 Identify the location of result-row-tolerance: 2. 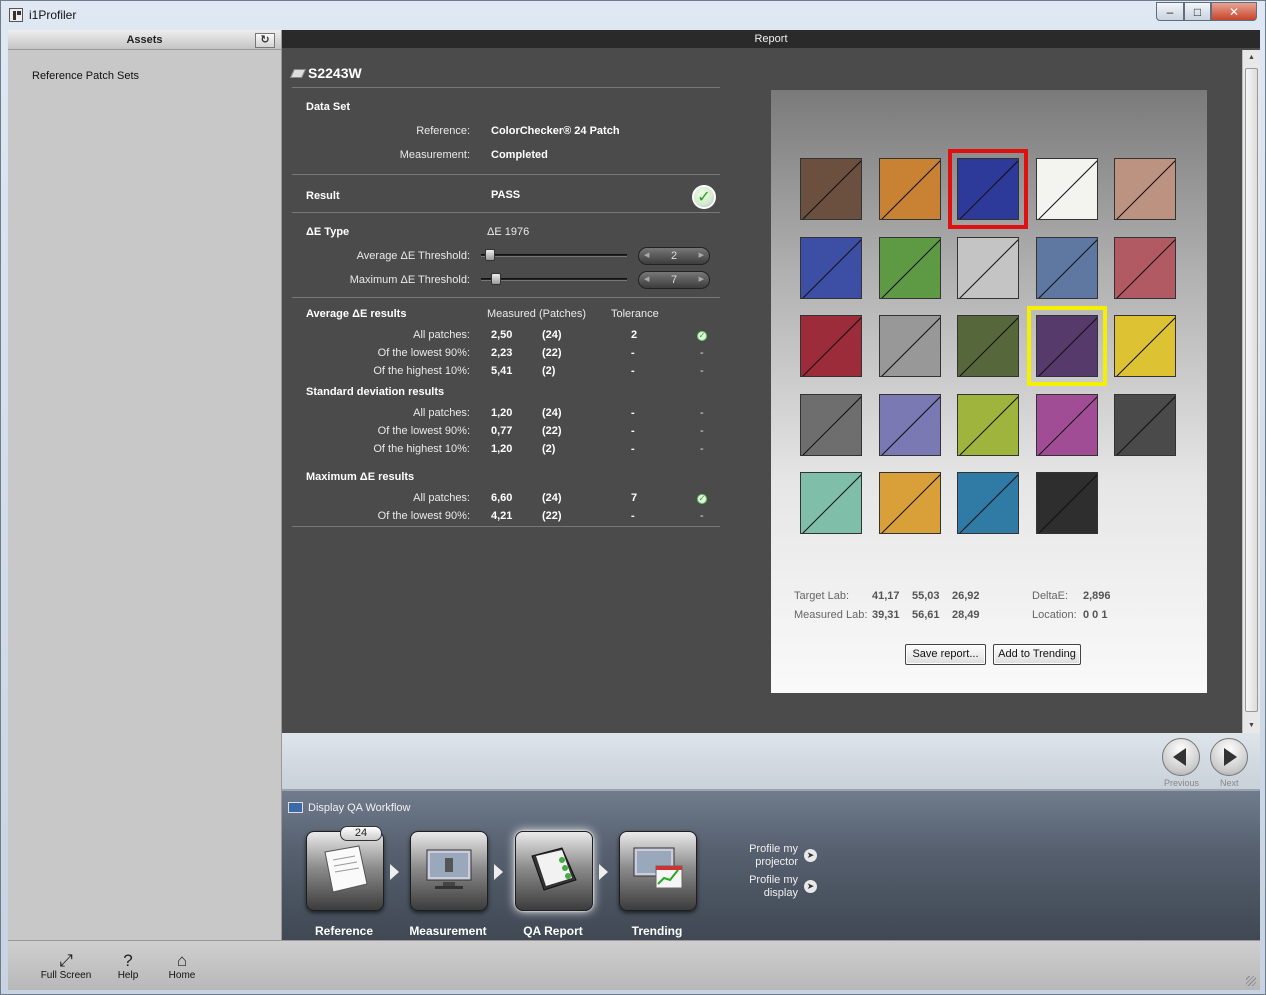
(634, 335).